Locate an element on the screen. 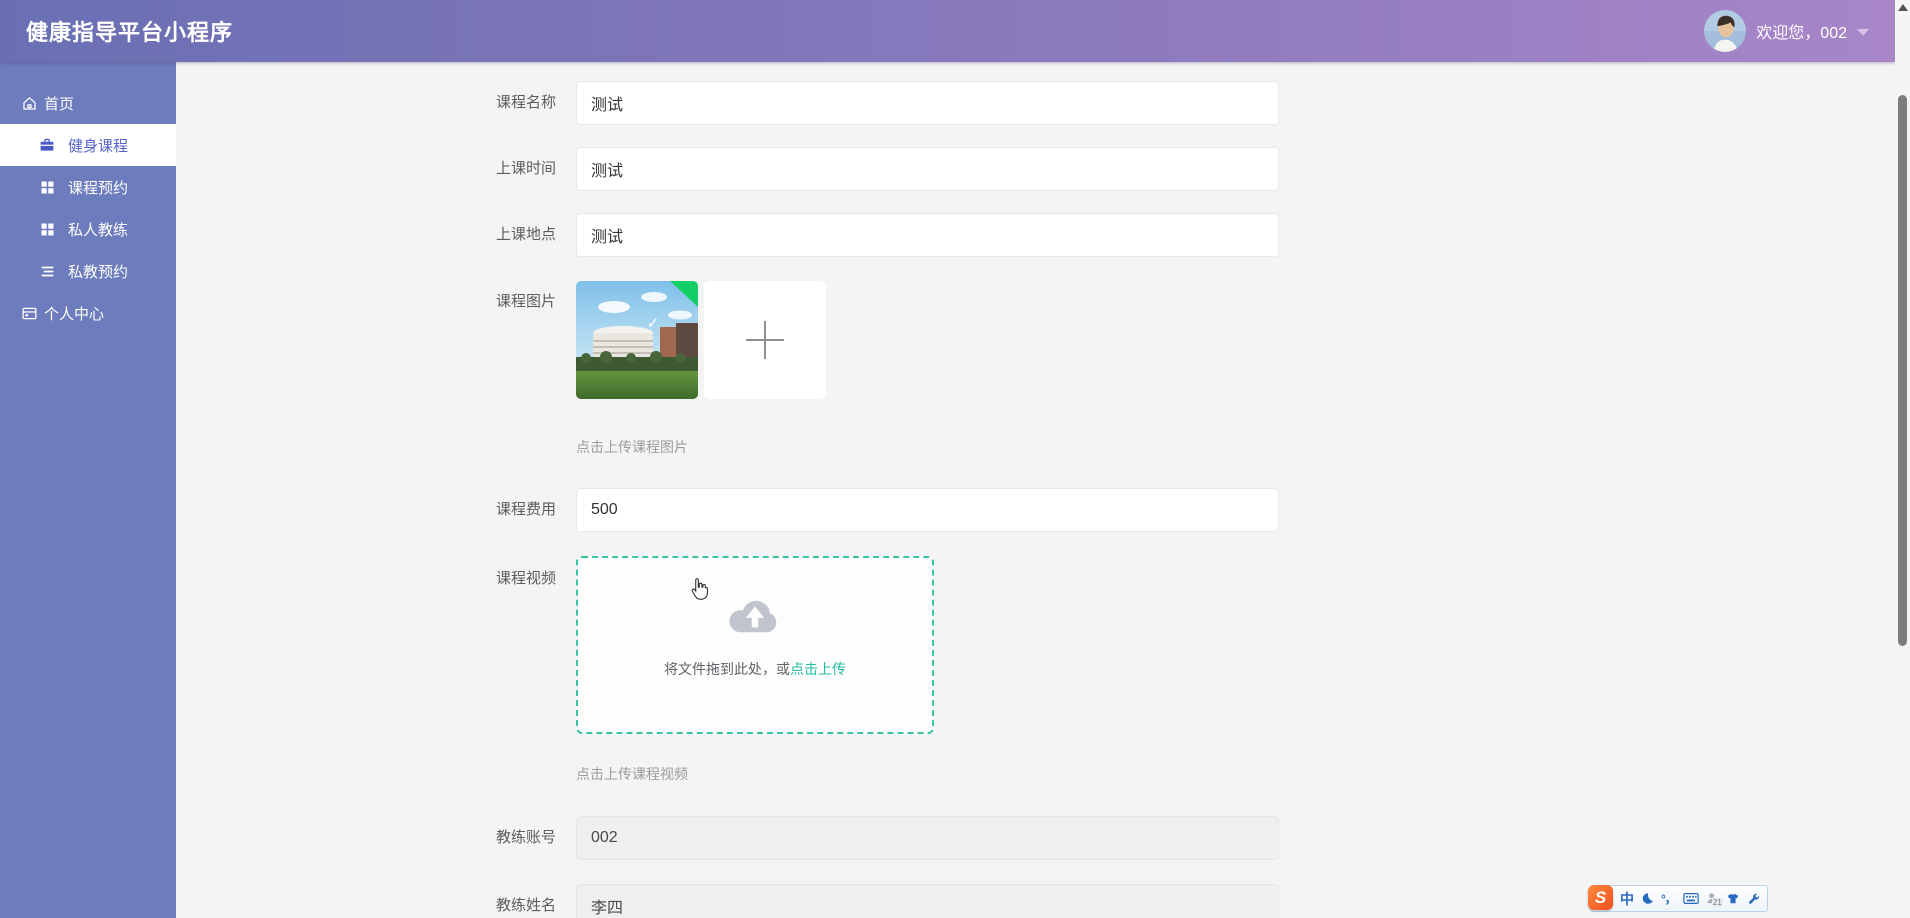  home-icon is located at coordinates (29, 103).